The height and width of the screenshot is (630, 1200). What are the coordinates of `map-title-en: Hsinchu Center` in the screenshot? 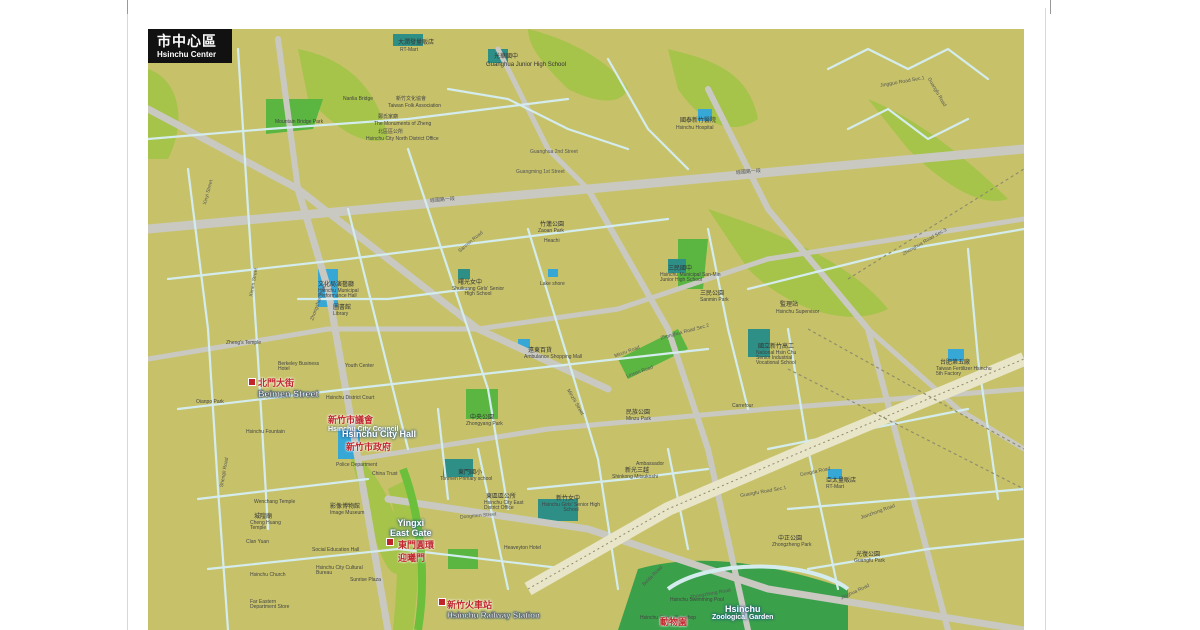 It's located at (187, 54).